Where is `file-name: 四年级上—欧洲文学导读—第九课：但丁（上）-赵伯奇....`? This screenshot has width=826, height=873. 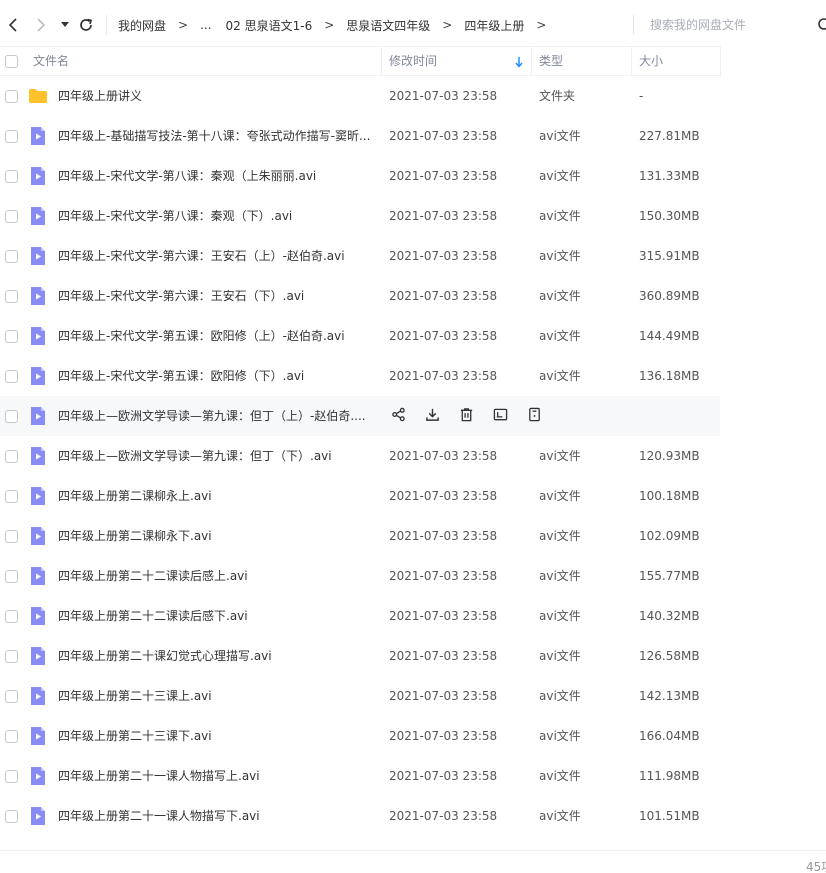
file-name: 四年级上—欧洲文学导读—第九课：但丁（上）-赵伯奇.... is located at coordinates (217, 416).